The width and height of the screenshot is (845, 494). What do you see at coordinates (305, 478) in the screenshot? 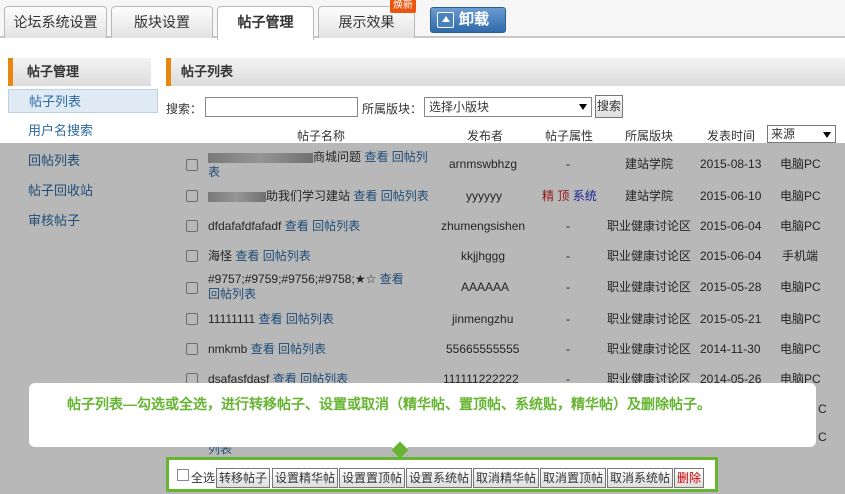
I see `set-essence-button: 设置精华帖` at bounding box center [305, 478].